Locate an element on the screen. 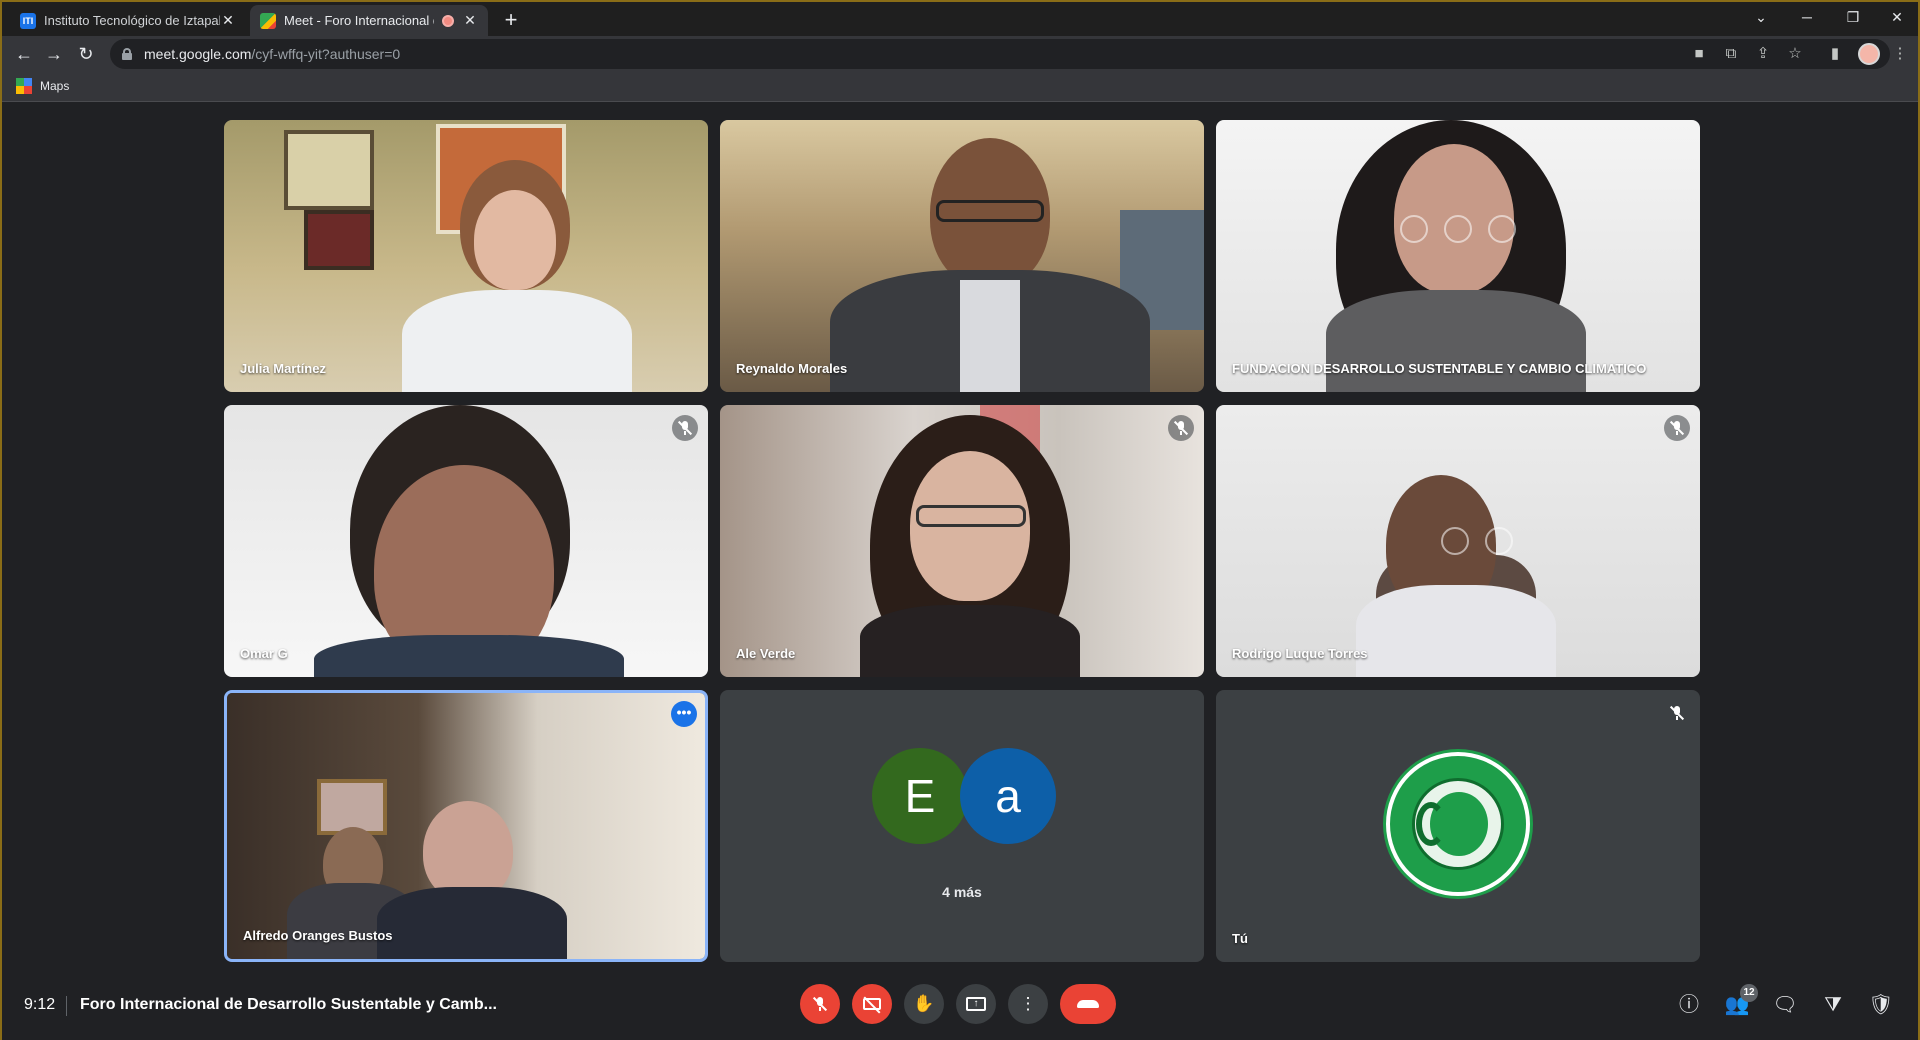 The height and width of the screenshot is (1040, 1920). mic-icon is located at coordinates (1458, 228).